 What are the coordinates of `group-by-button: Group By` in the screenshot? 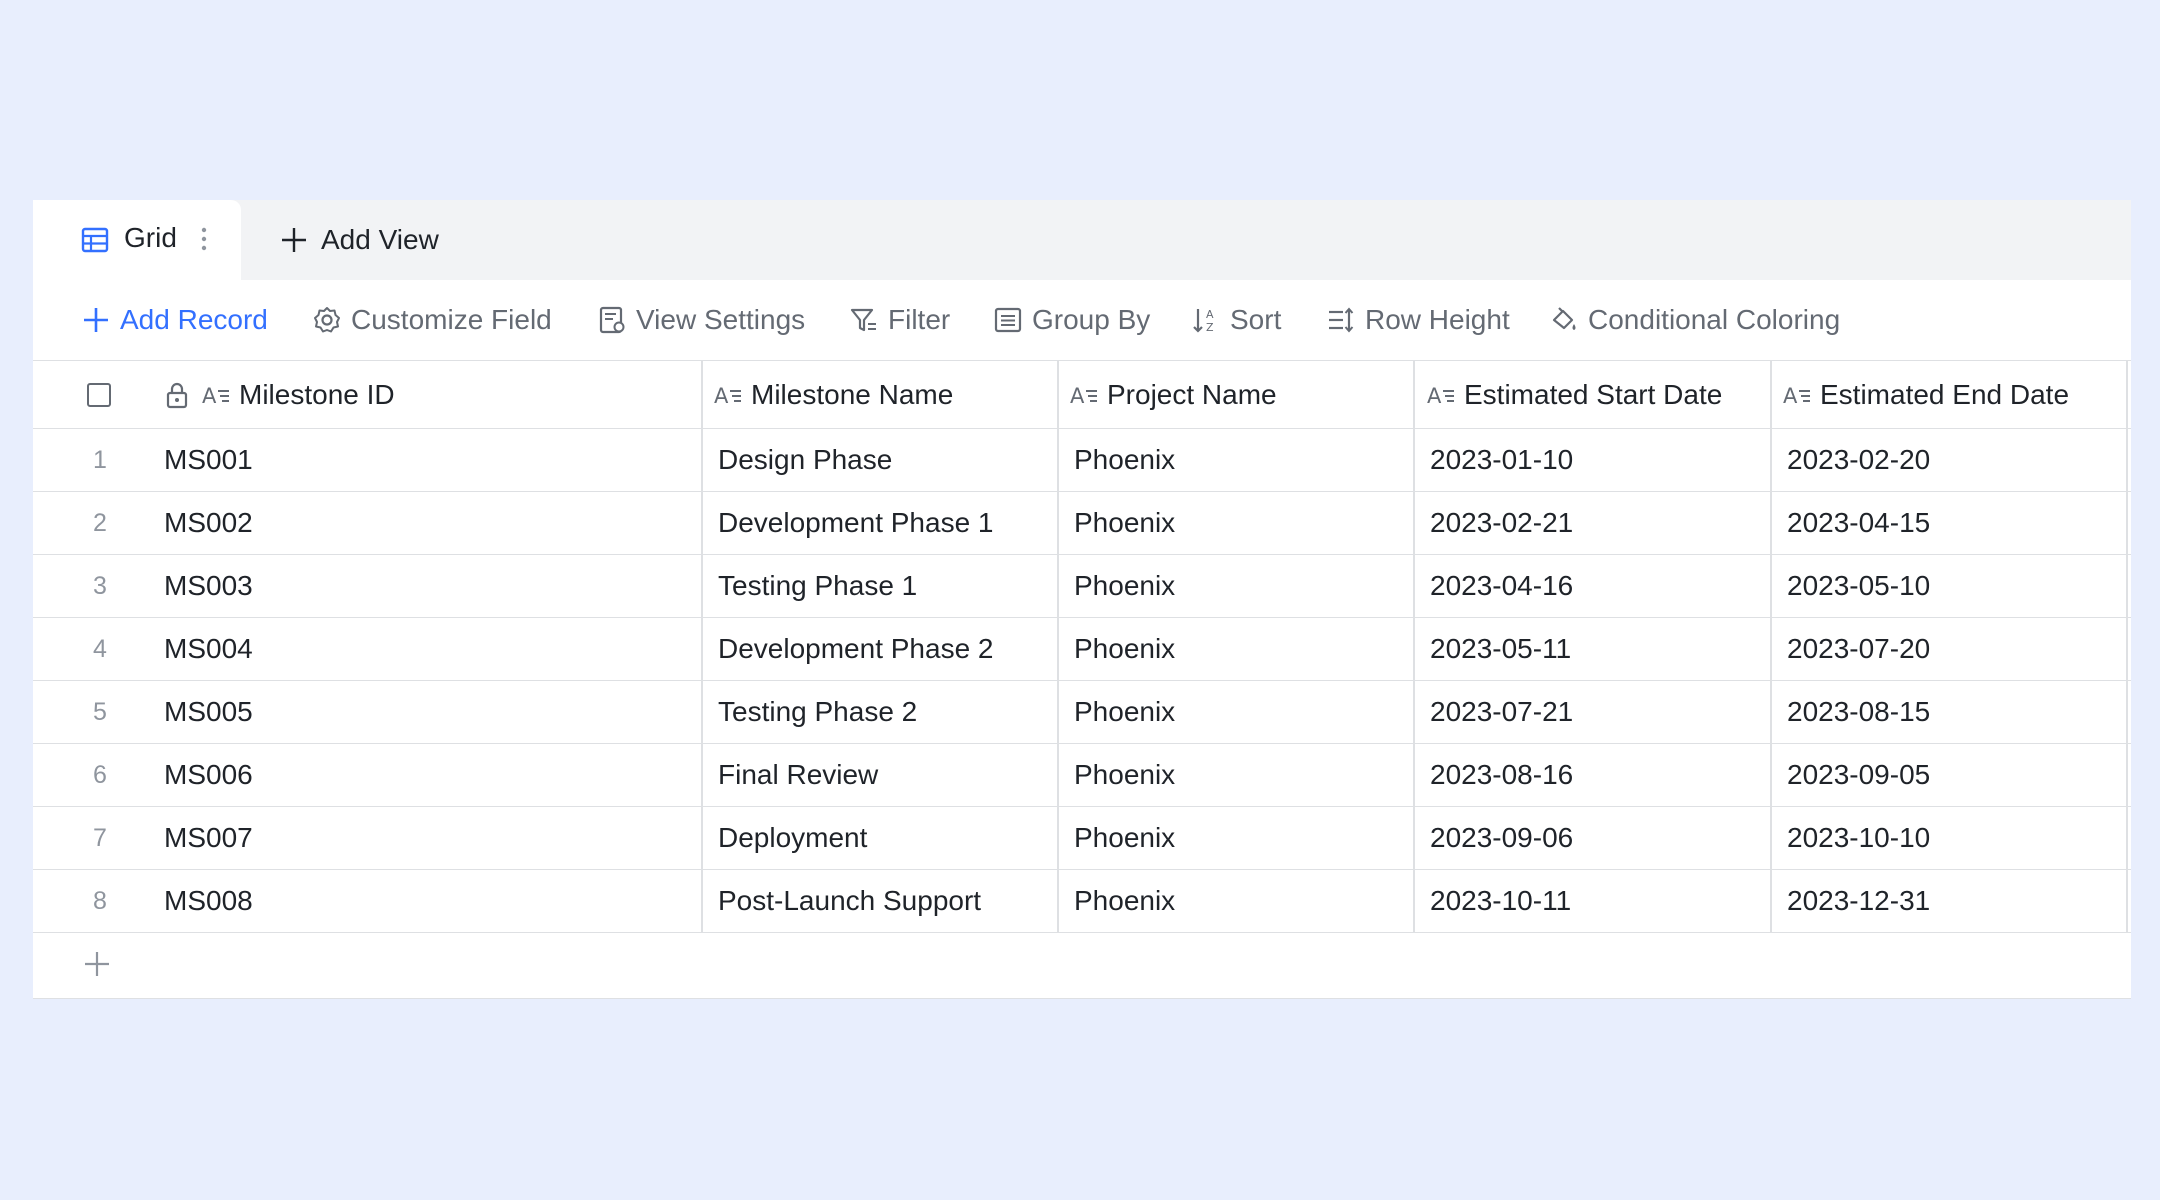 It's located at (1071, 320).